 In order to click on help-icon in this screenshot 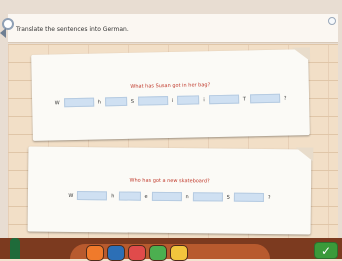, I will do `click(332, 21)`.